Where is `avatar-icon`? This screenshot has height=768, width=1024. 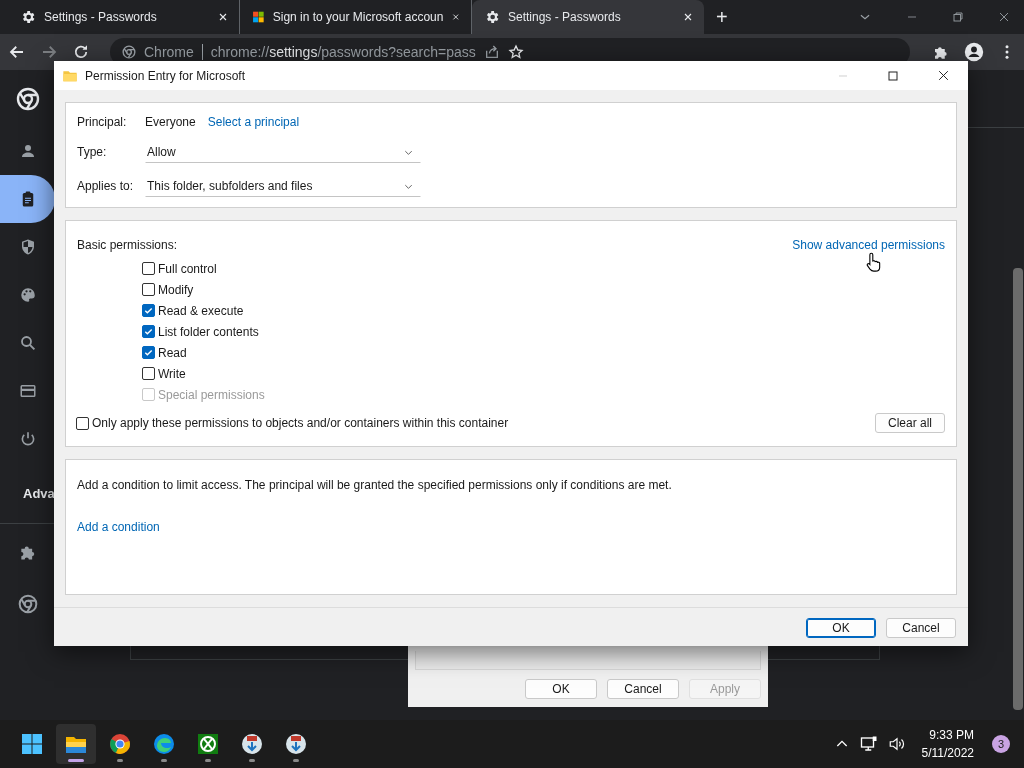 avatar-icon is located at coordinates (974, 52).